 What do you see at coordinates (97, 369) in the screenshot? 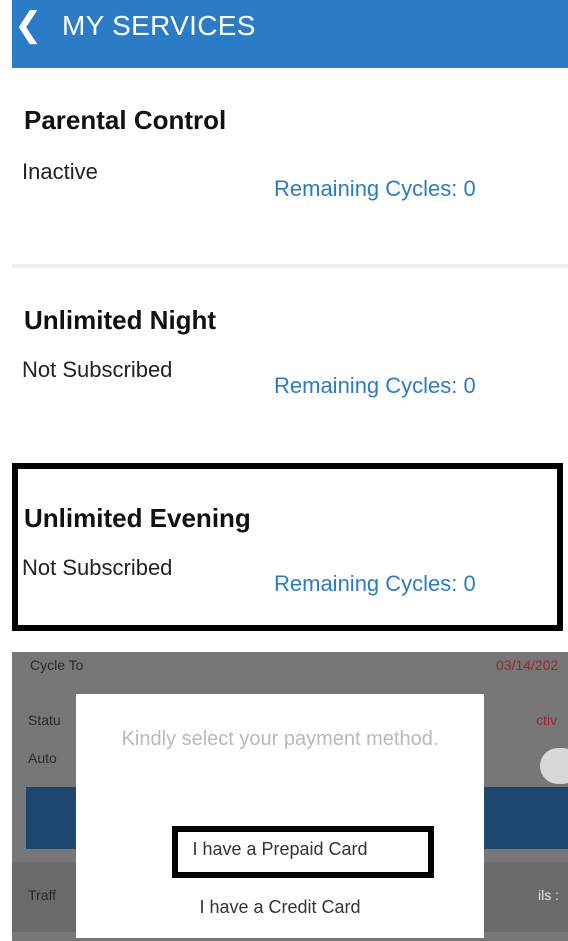
I see `service-status-unlimited-night: Not Subscribed` at bounding box center [97, 369].